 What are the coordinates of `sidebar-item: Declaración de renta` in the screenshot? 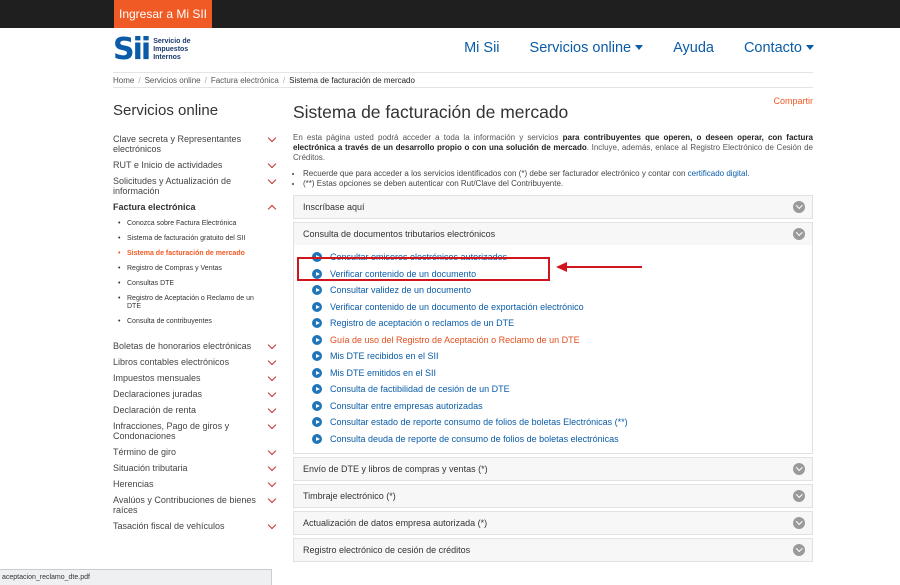 It's located at (196, 410).